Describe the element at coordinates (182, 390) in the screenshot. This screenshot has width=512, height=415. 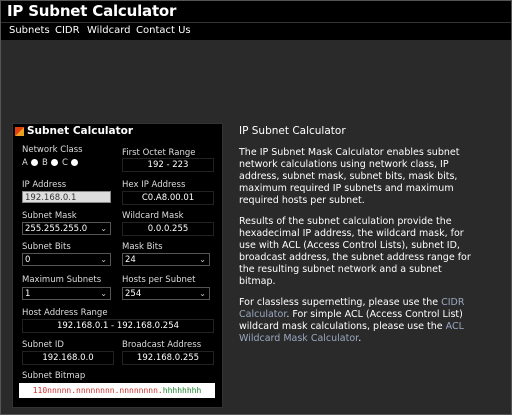
I see `bitmap-host-part: hhhhhhhh` at that location.